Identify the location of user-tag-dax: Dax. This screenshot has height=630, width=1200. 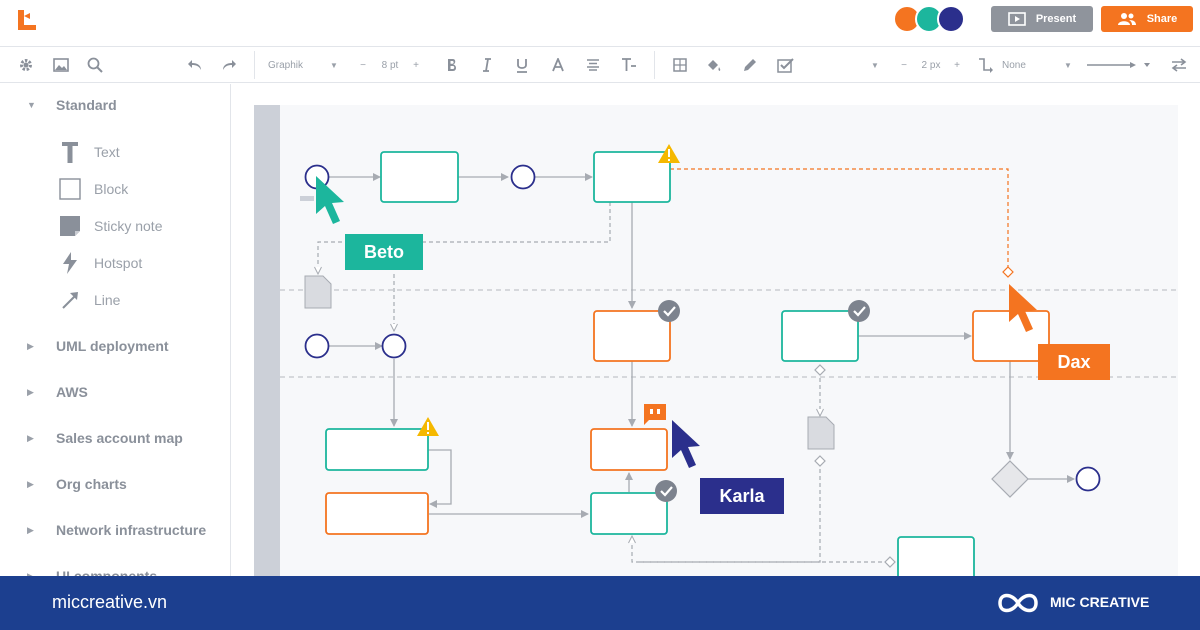
(1074, 362).